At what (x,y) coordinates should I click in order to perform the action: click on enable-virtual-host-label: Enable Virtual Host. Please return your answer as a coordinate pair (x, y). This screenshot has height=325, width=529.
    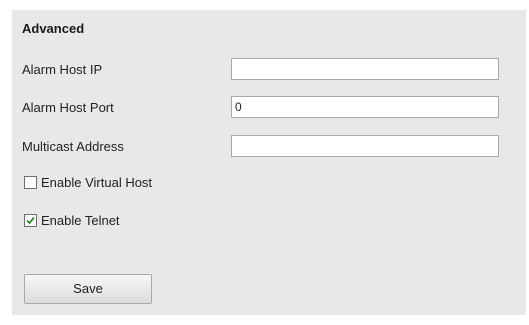
    Looking at the image, I should click on (97, 182).